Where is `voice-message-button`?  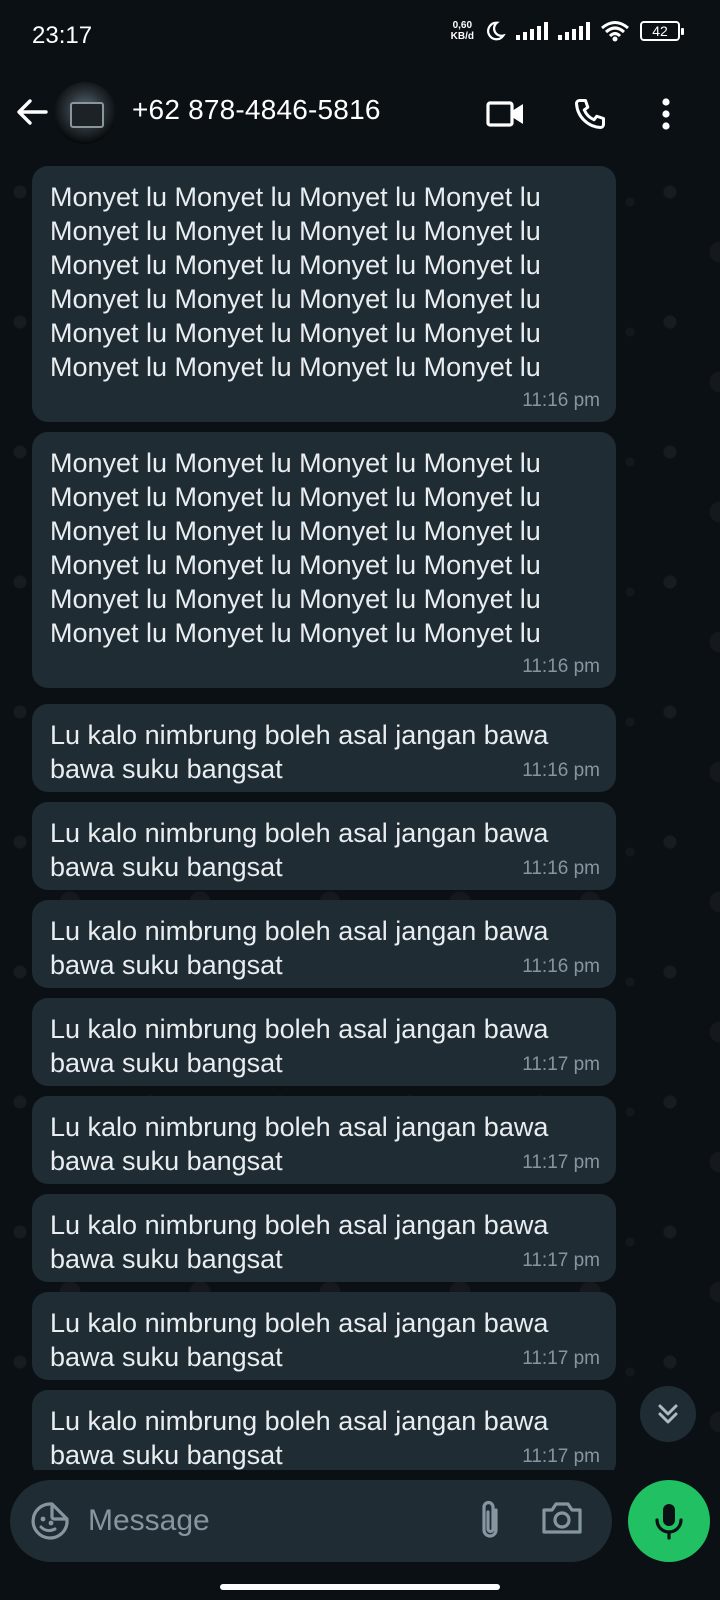 voice-message-button is located at coordinates (669, 1521).